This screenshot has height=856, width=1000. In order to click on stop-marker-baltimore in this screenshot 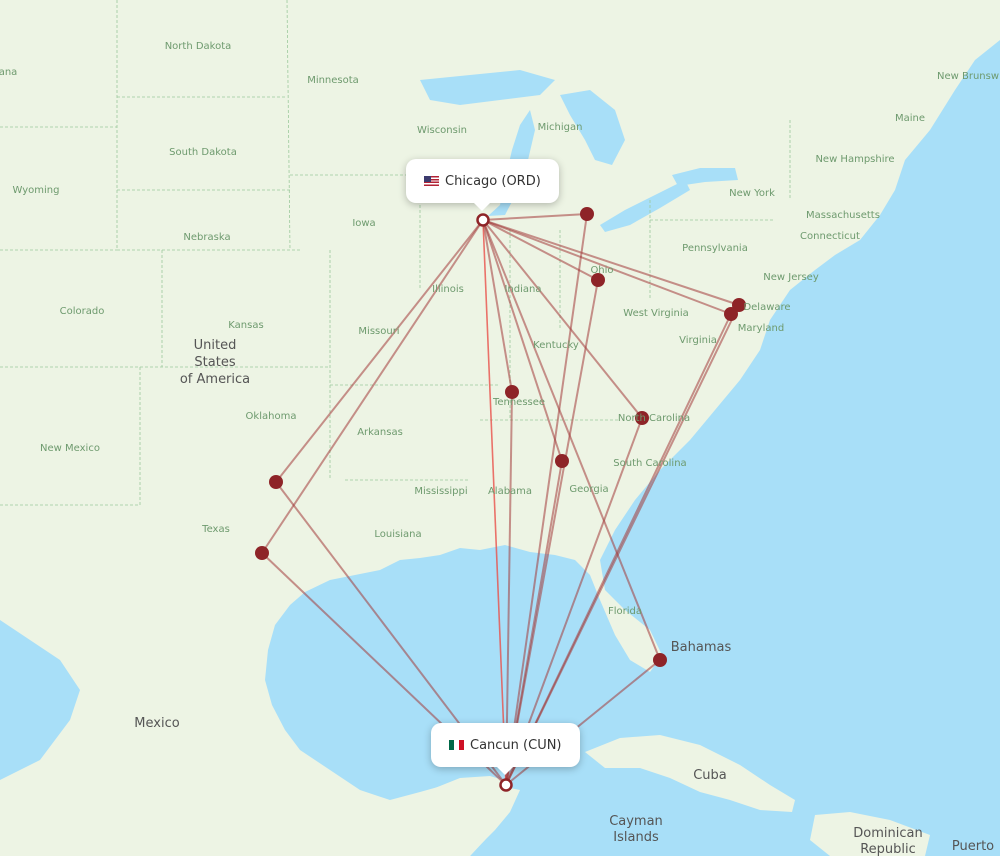, I will do `click(731, 314)`.